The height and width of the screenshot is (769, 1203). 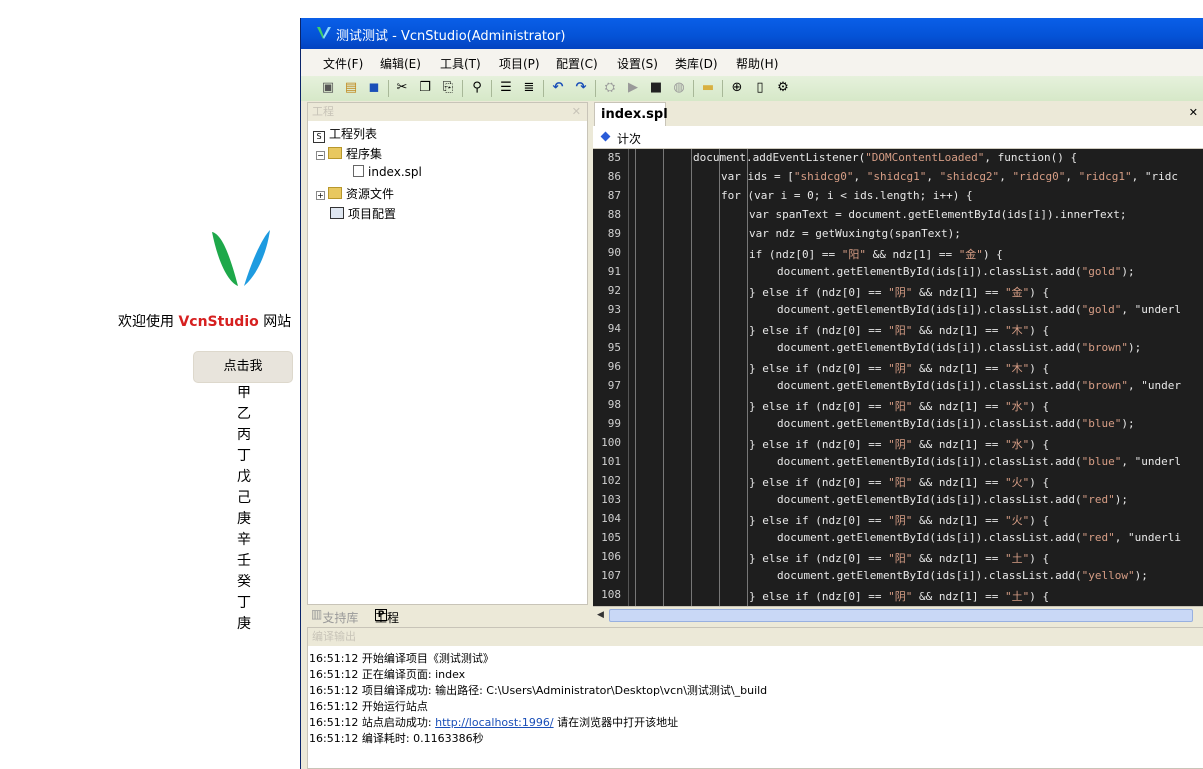 I want to click on tab-index-spl: index.spl, so click(x=631, y=114).